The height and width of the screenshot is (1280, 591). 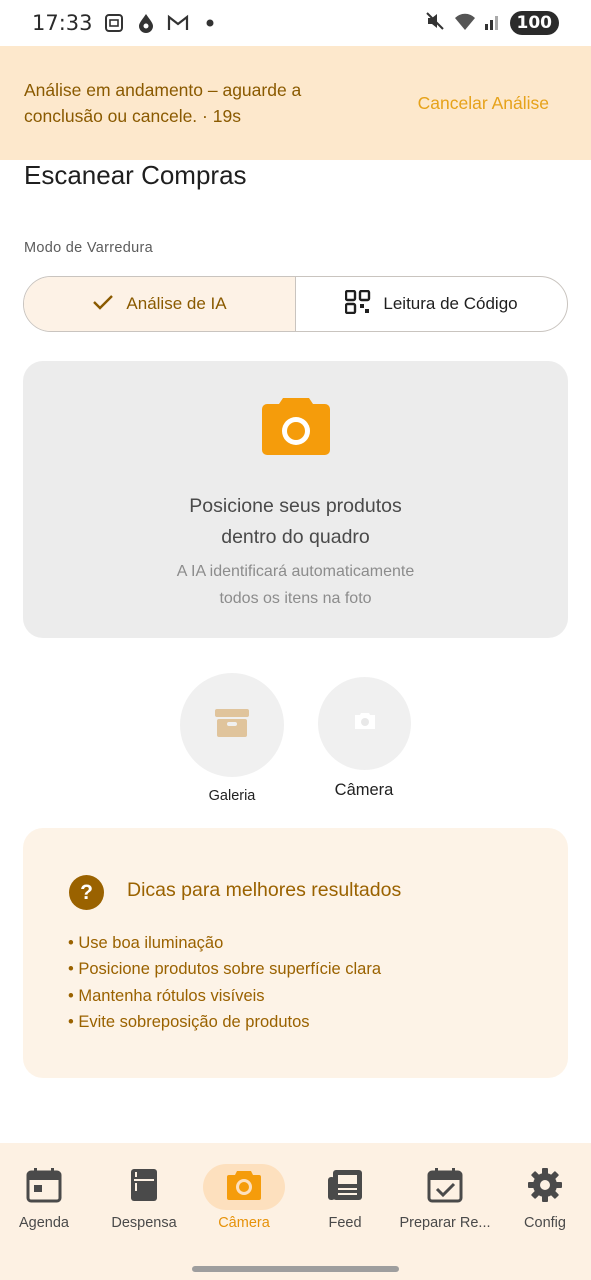 I want to click on nav-item-despensa: Despensa, so click(x=144, y=1193).